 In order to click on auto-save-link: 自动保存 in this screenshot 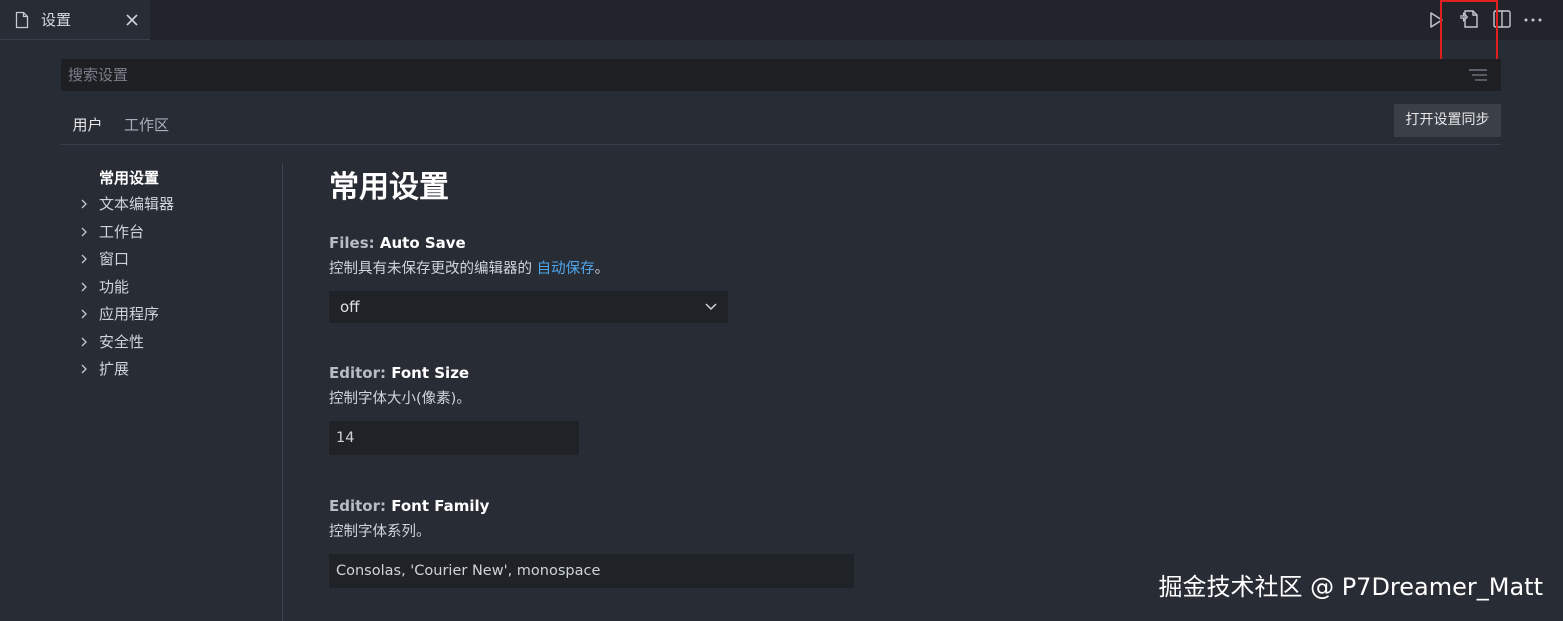, I will do `click(566, 269)`.